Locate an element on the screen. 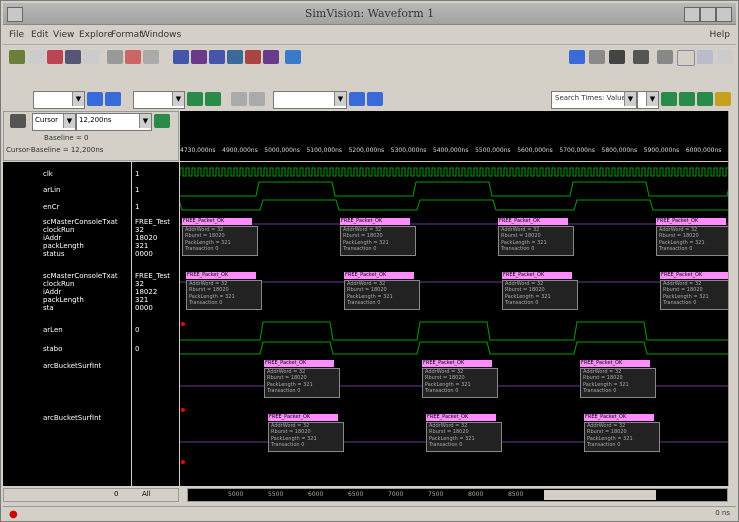 This screenshot has height=522, width=739. signal-name: sta is located at coordinates (48, 308).